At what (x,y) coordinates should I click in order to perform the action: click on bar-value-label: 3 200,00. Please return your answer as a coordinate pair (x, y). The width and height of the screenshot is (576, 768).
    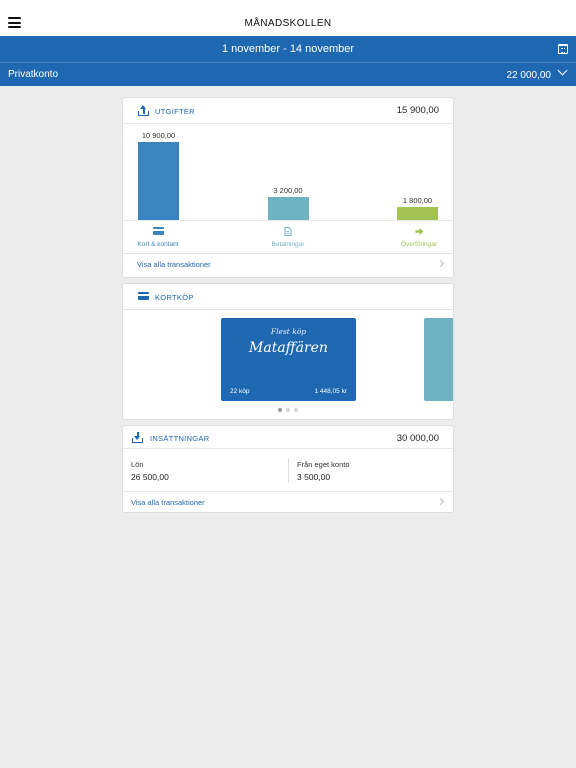
    Looking at the image, I should click on (288, 191).